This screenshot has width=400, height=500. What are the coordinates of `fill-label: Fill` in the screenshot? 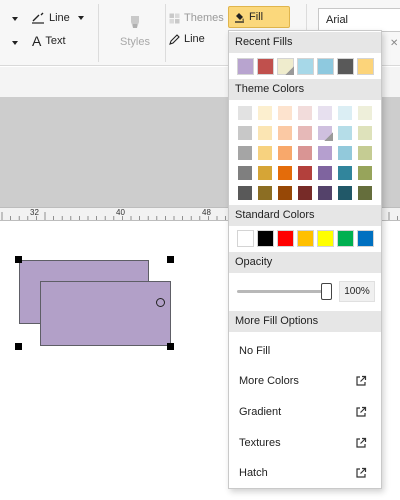 It's located at (256, 17).